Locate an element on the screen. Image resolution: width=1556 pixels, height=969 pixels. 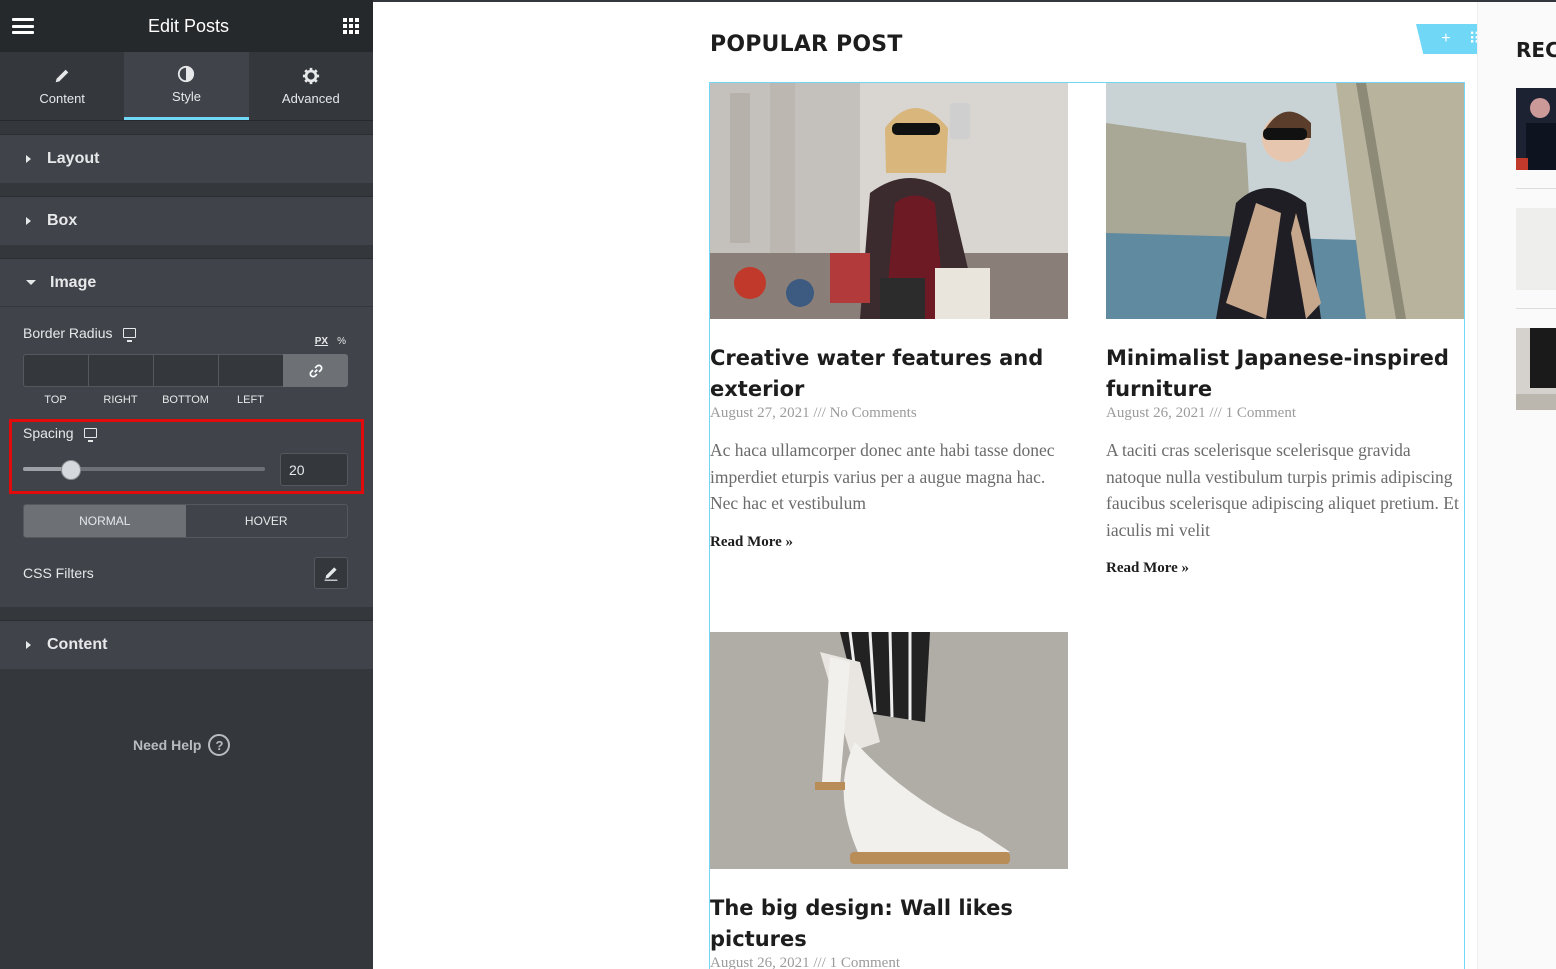
unit-percent: % is located at coordinates (341, 341).